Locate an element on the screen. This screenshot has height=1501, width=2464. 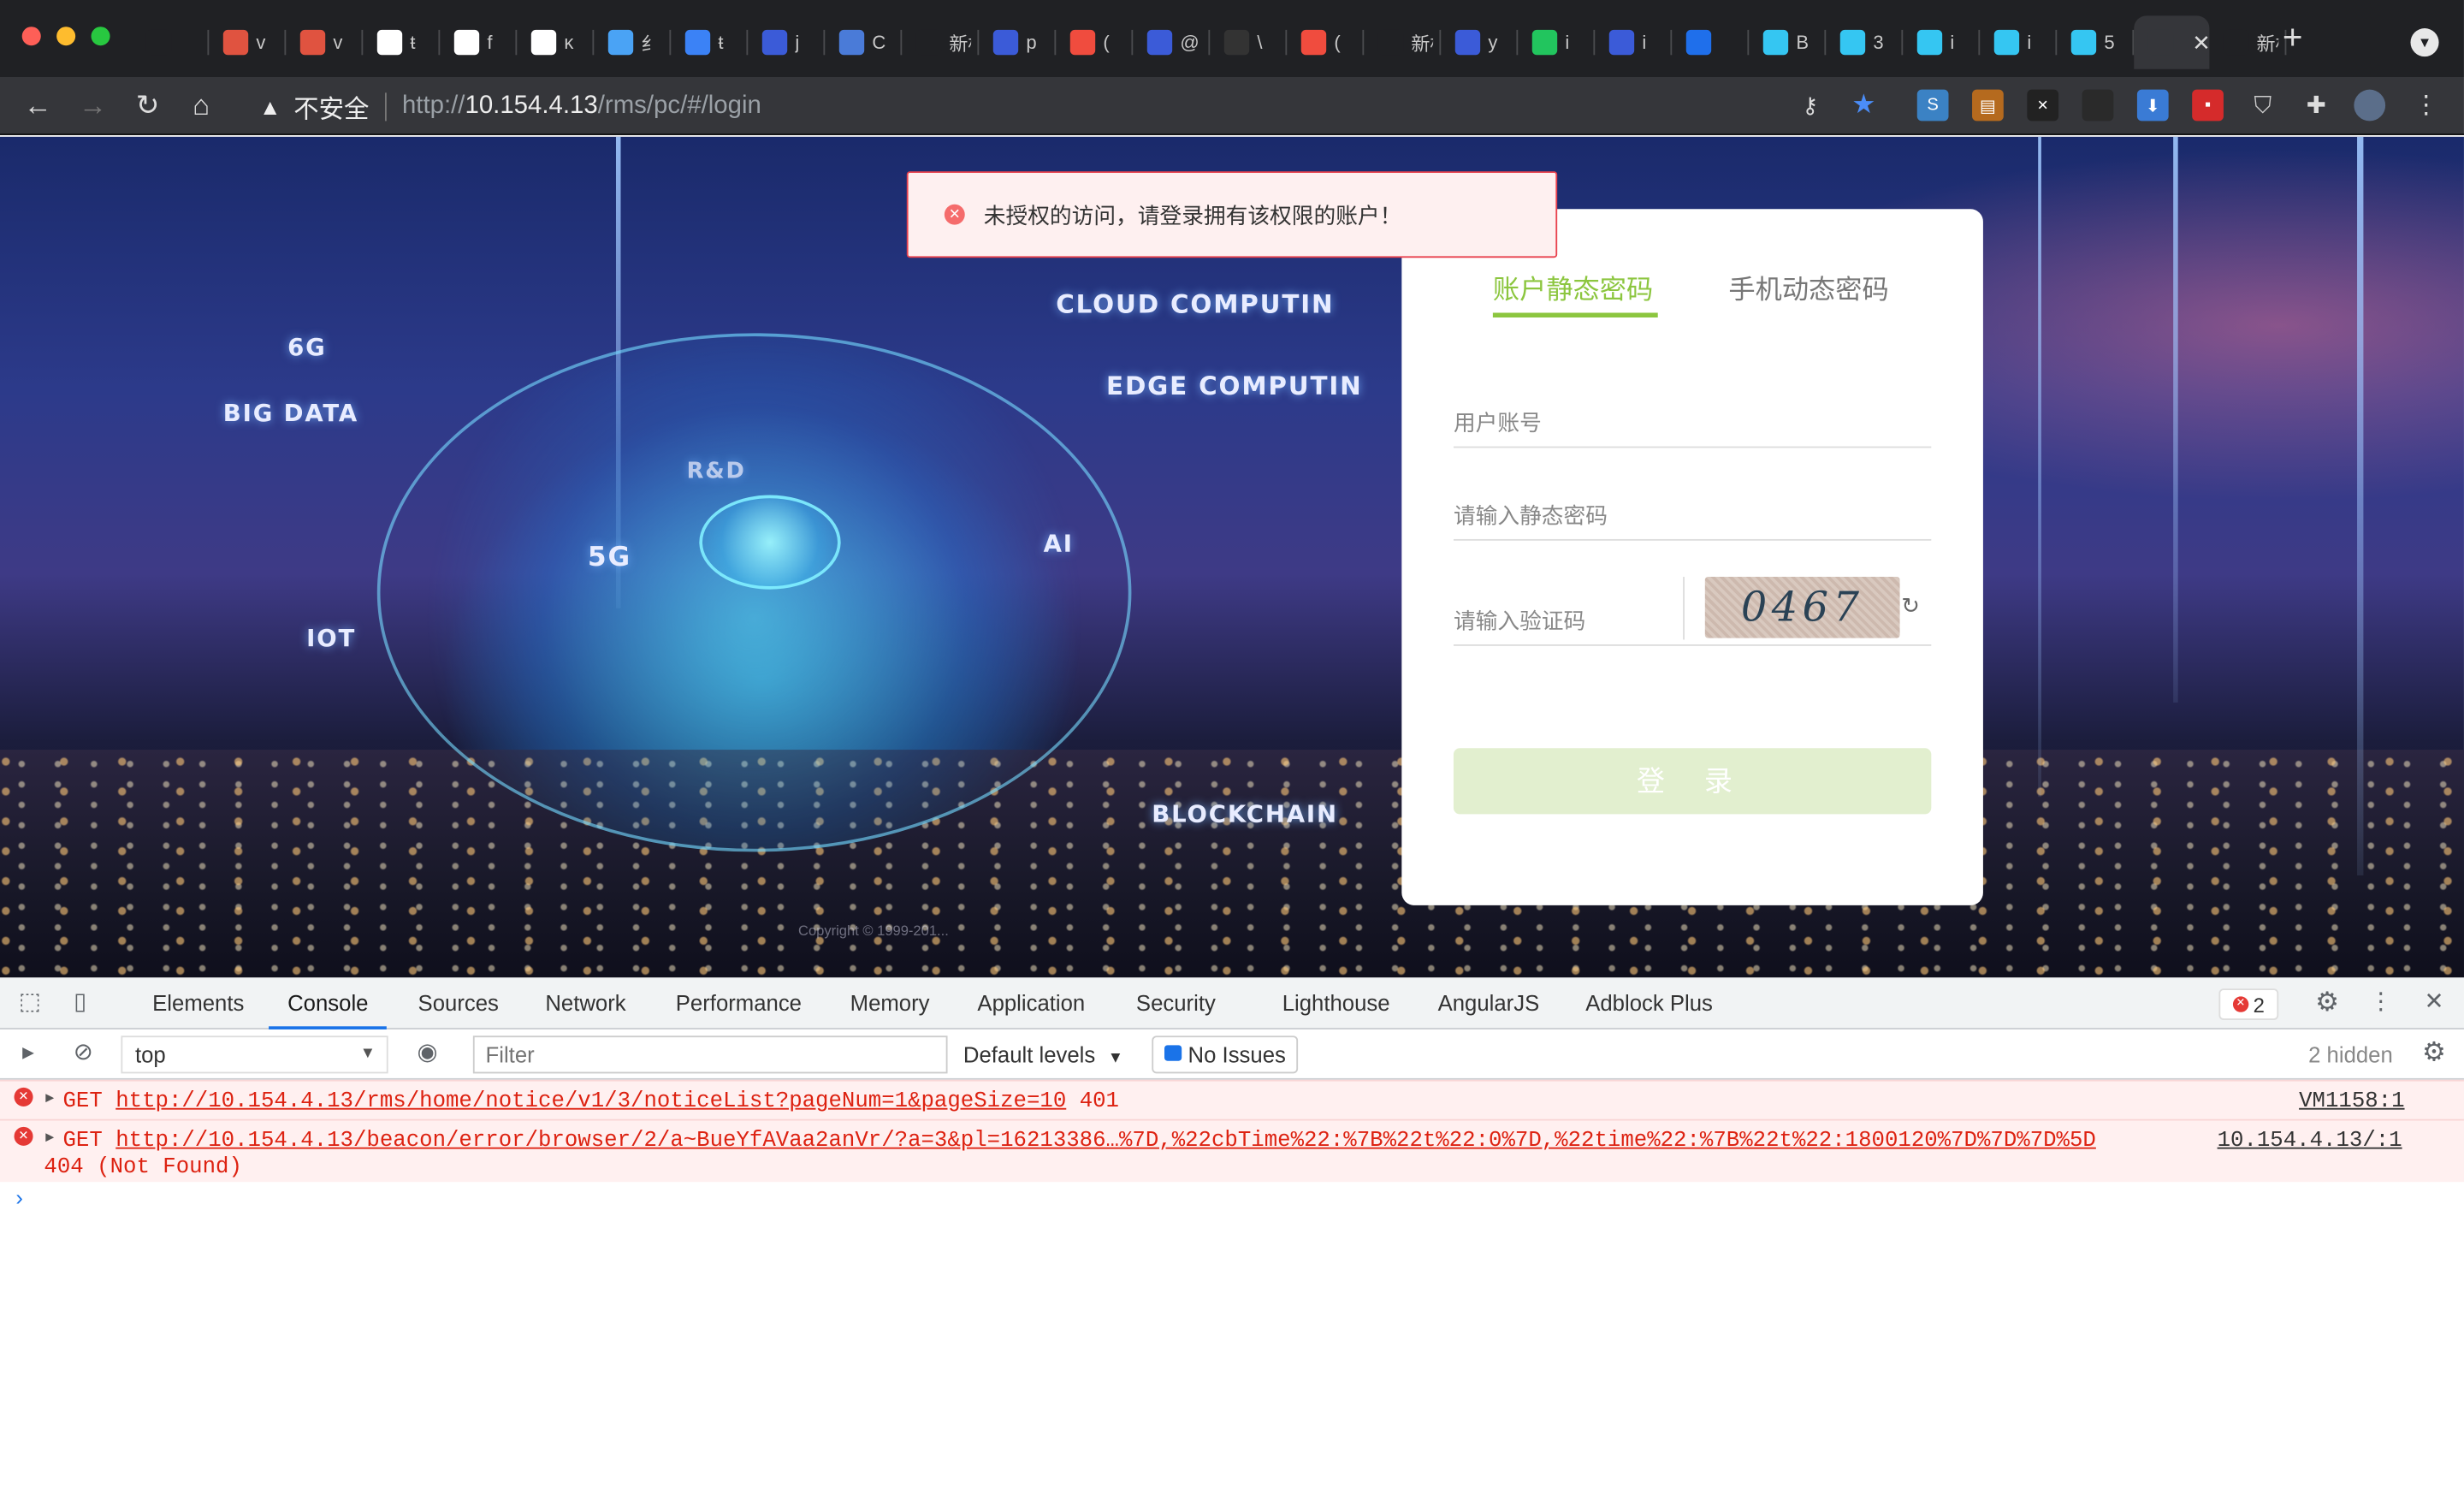
devtools-tab-security: Security is located at coordinates (1175, 1003).